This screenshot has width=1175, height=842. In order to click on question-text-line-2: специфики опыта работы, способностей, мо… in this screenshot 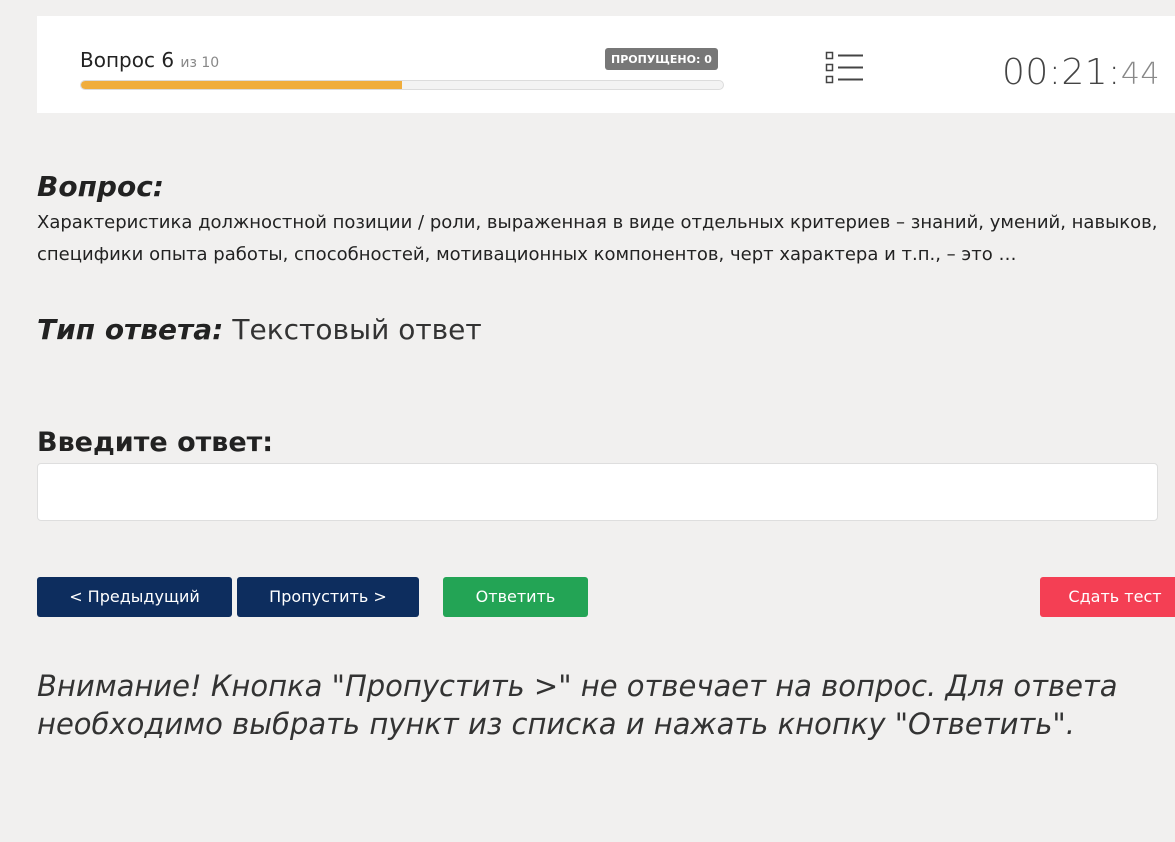, I will do `click(527, 254)`.